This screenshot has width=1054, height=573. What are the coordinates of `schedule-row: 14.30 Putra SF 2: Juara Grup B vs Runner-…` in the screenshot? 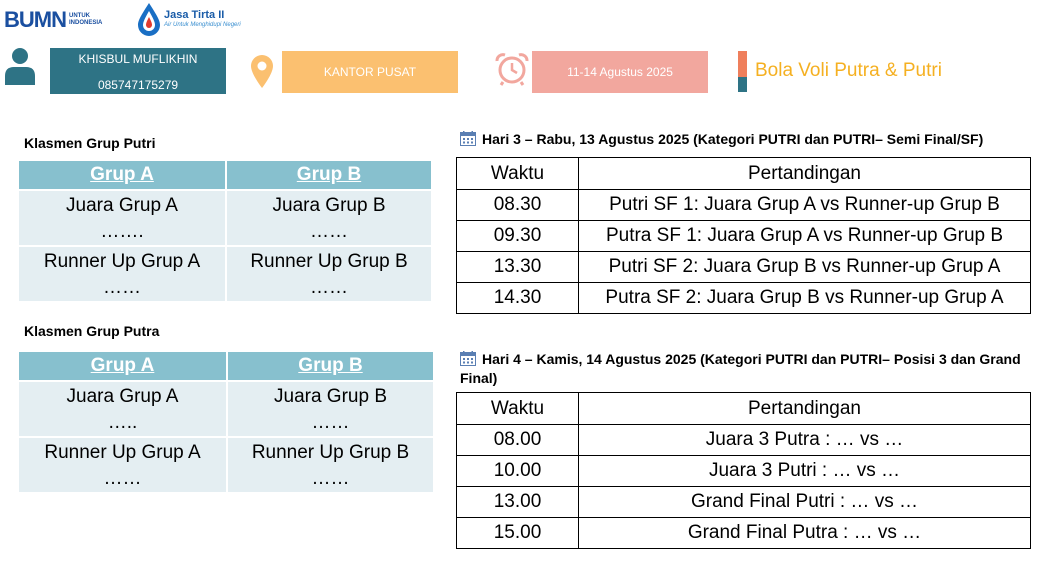 It's located at (743, 298).